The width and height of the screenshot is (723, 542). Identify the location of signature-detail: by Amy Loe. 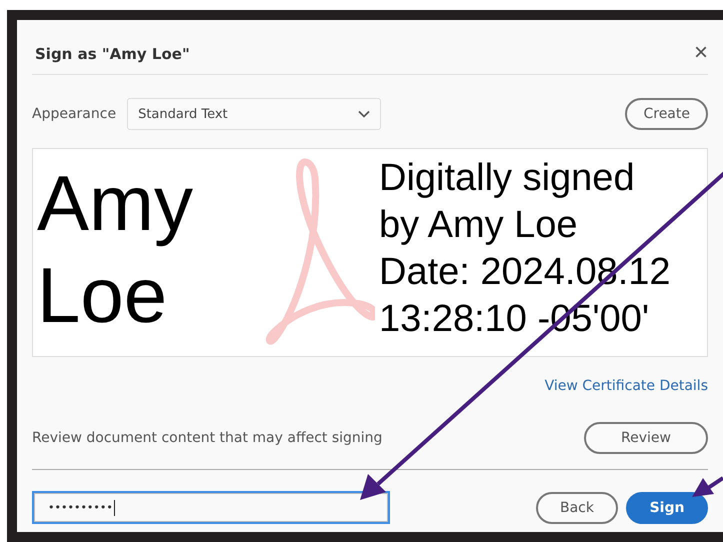
(479, 225).